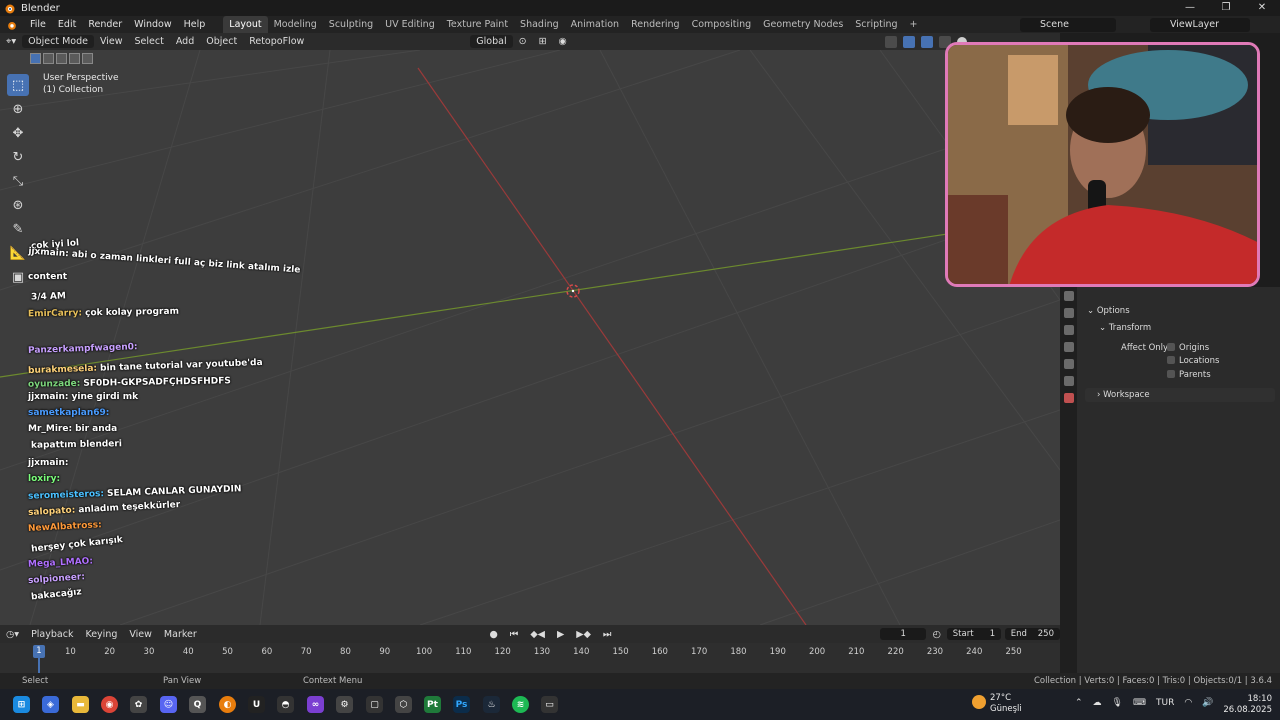 Image resolution: width=1280 pixels, height=720 pixels. Describe the element at coordinates (903, 634) in the screenshot. I see `current-frame-field: 1` at that location.